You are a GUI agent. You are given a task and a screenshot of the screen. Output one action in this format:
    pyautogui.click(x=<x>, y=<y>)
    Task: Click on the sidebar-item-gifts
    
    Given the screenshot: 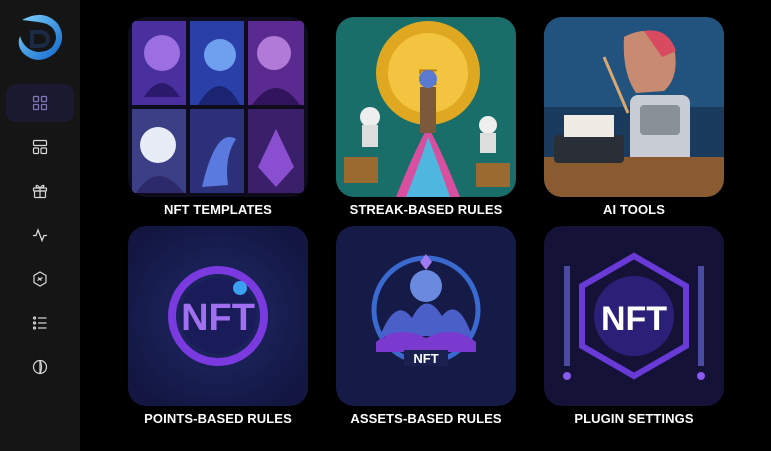 What is the action you would take?
    pyautogui.click(x=40, y=191)
    